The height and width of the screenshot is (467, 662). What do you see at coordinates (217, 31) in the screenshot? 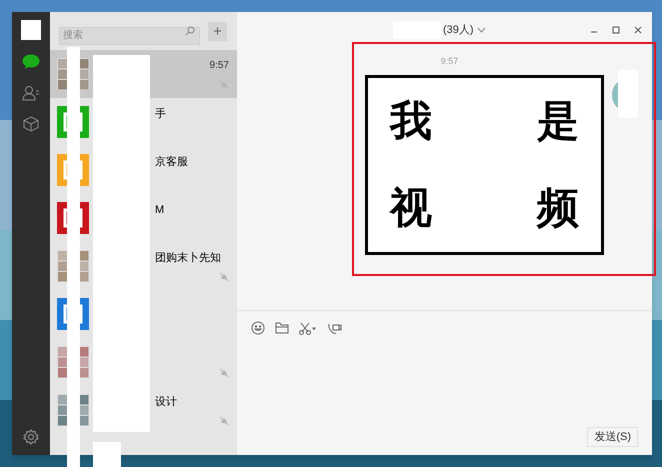
I see `add-button: +` at bounding box center [217, 31].